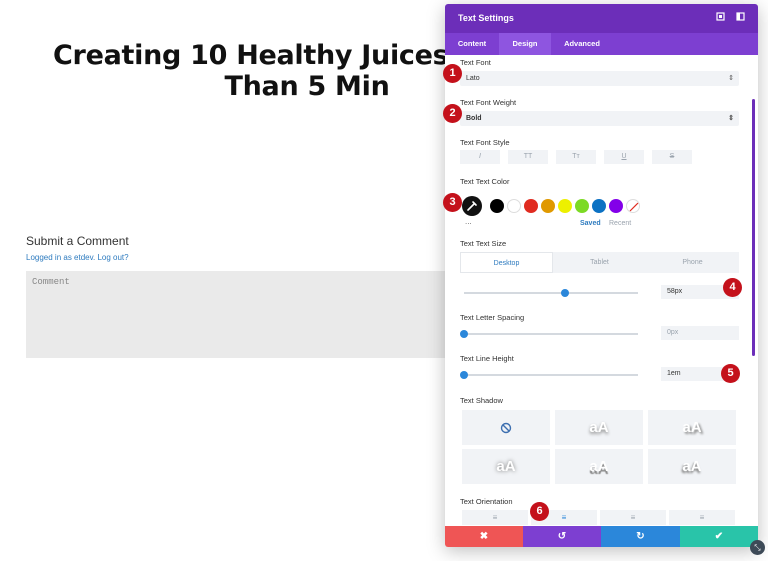  What do you see at coordinates (720, 17) in the screenshot?
I see `fullscreen-icon` at bounding box center [720, 17].